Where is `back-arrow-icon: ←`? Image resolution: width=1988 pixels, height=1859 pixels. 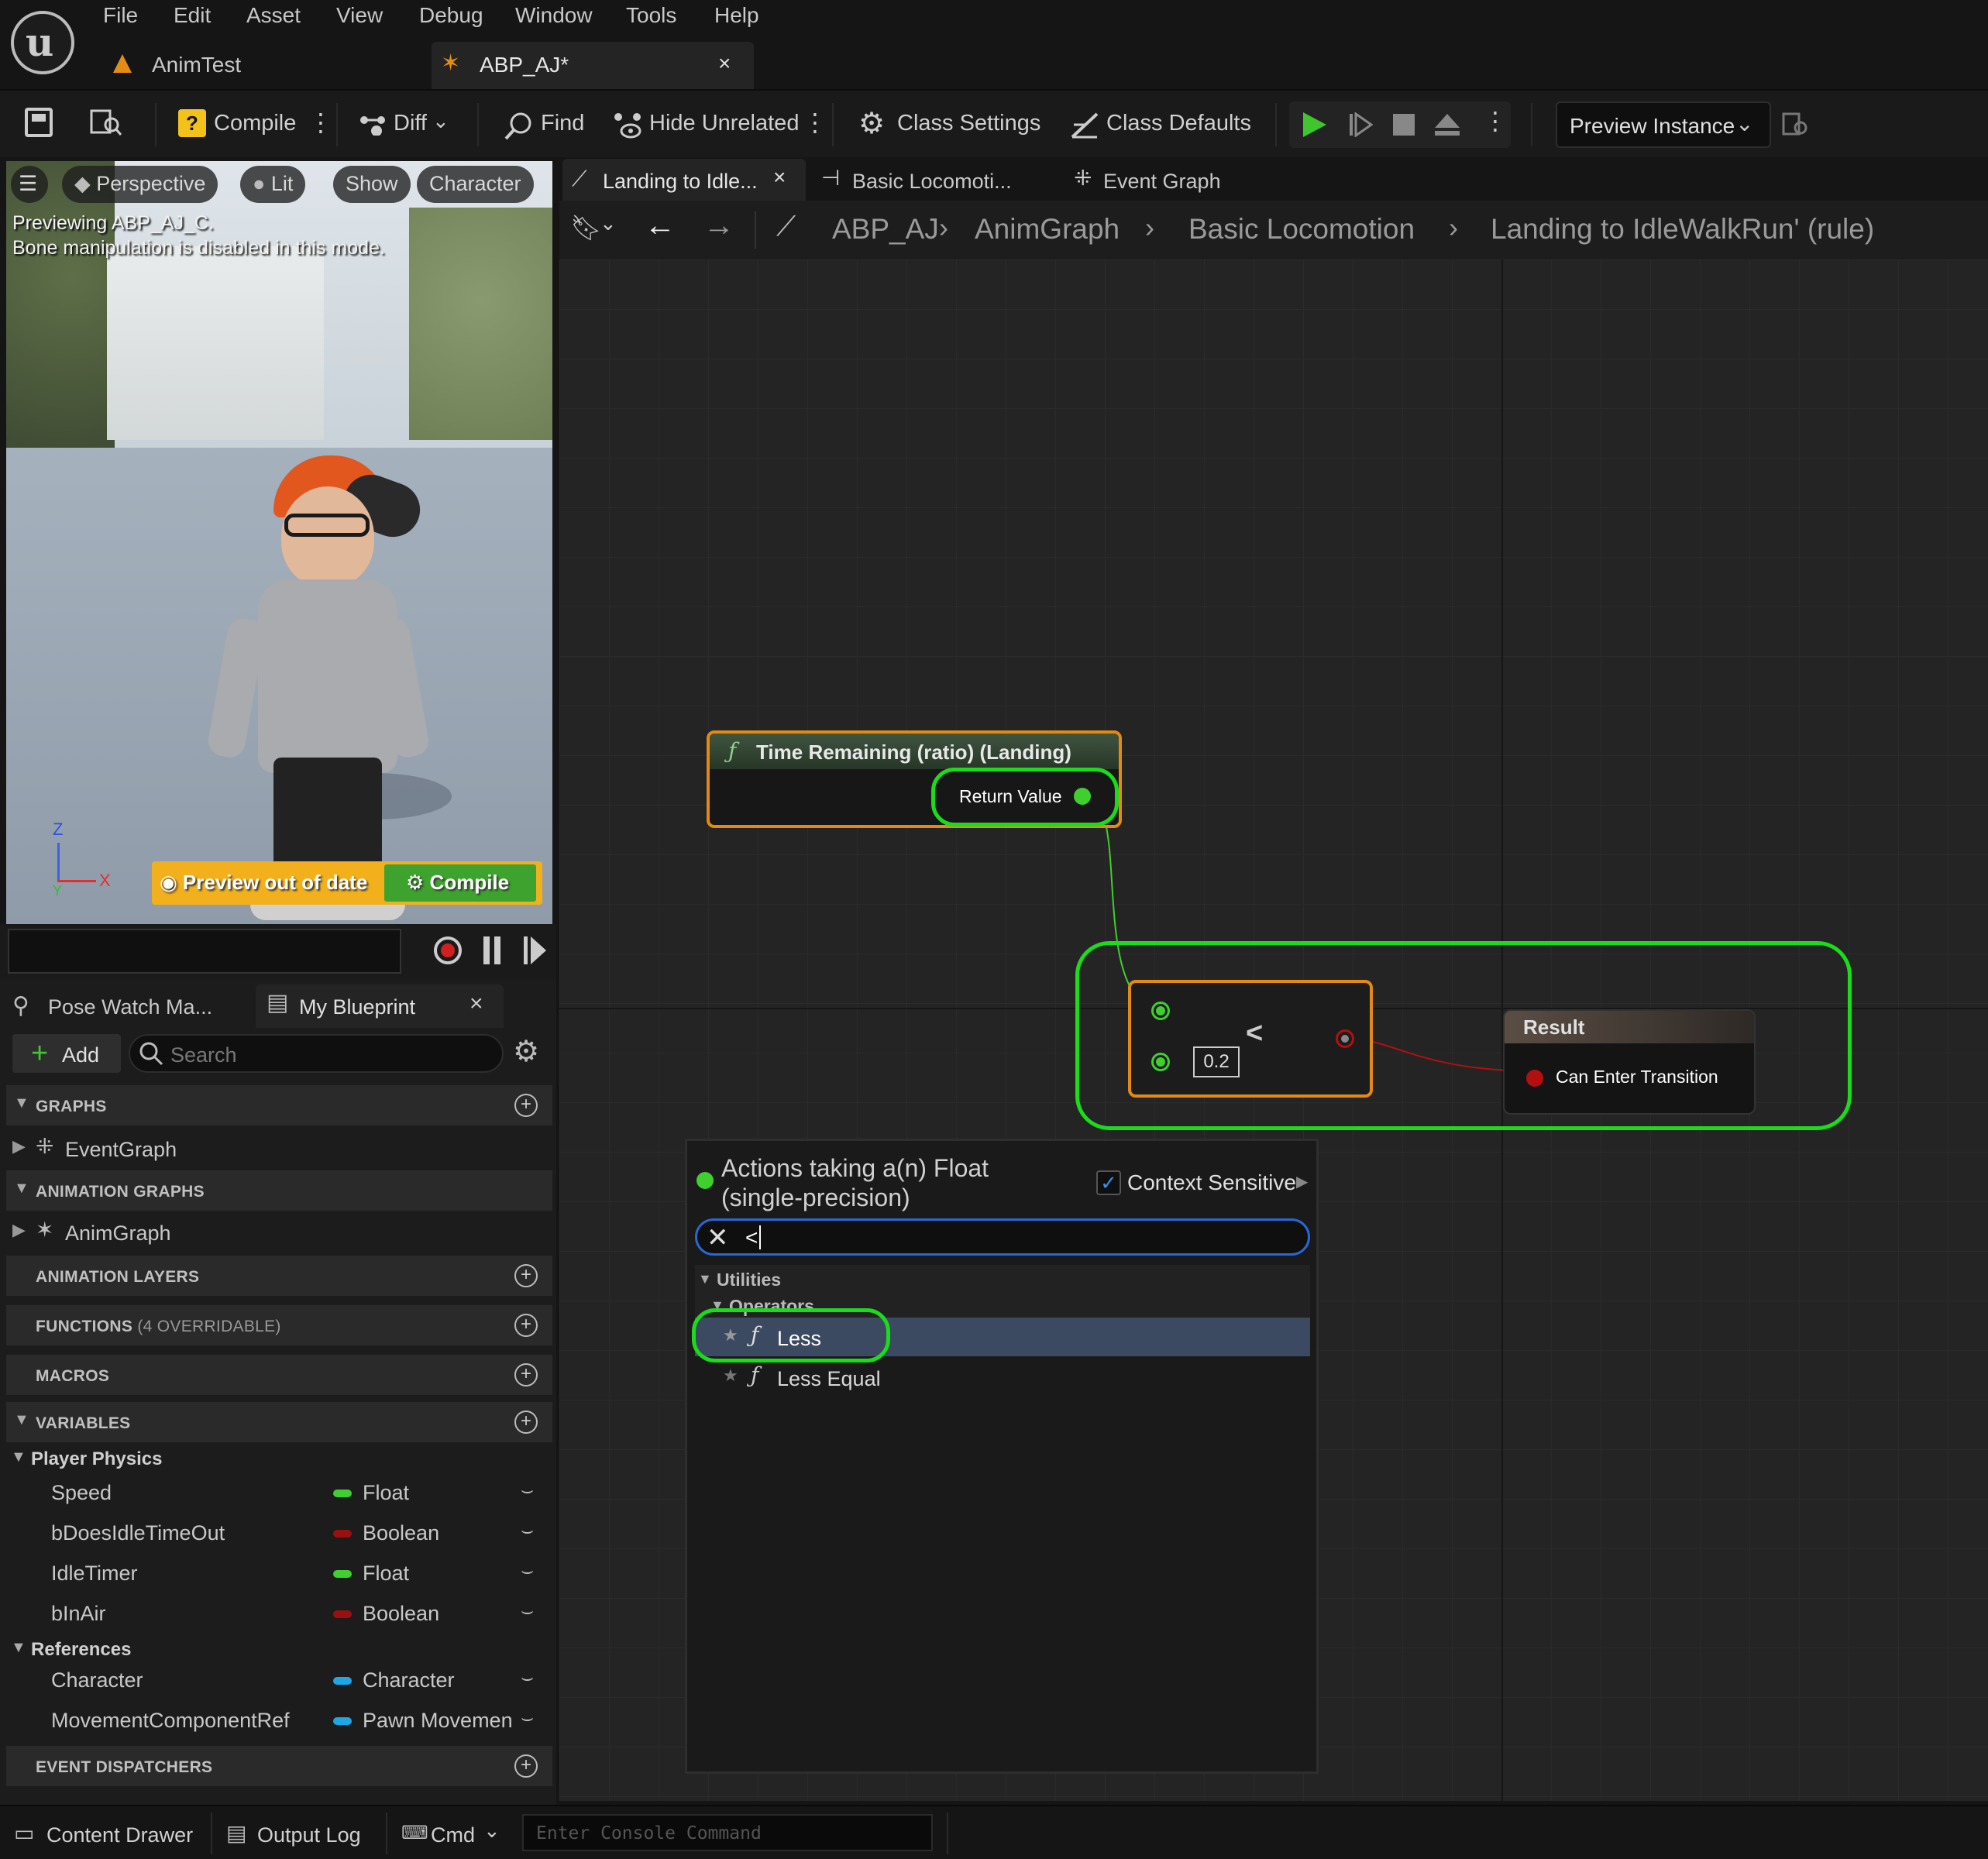 back-arrow-icon: ← is located at coordinates (660, 225).